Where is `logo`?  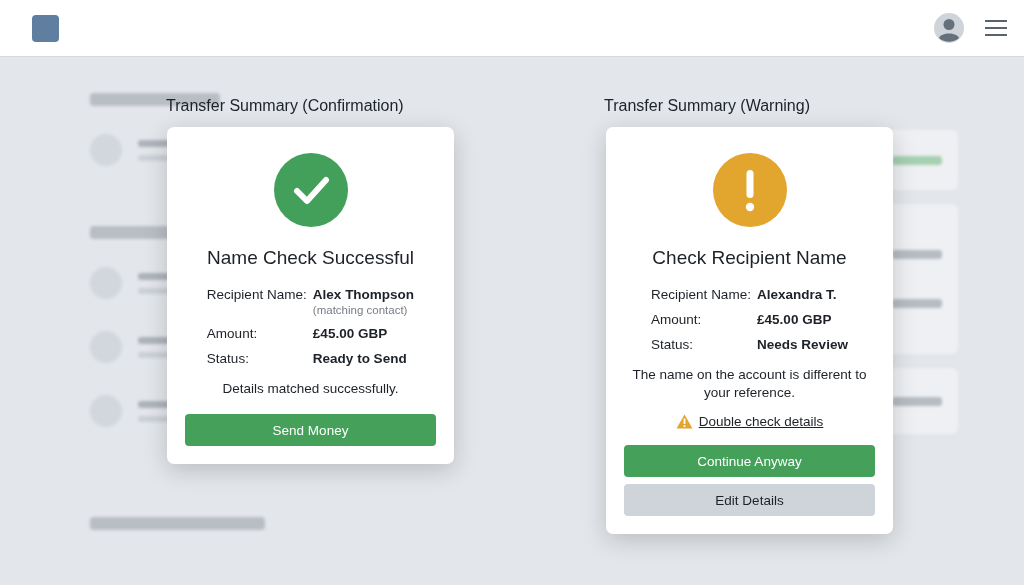
logo is located at coordinates (45, 28).